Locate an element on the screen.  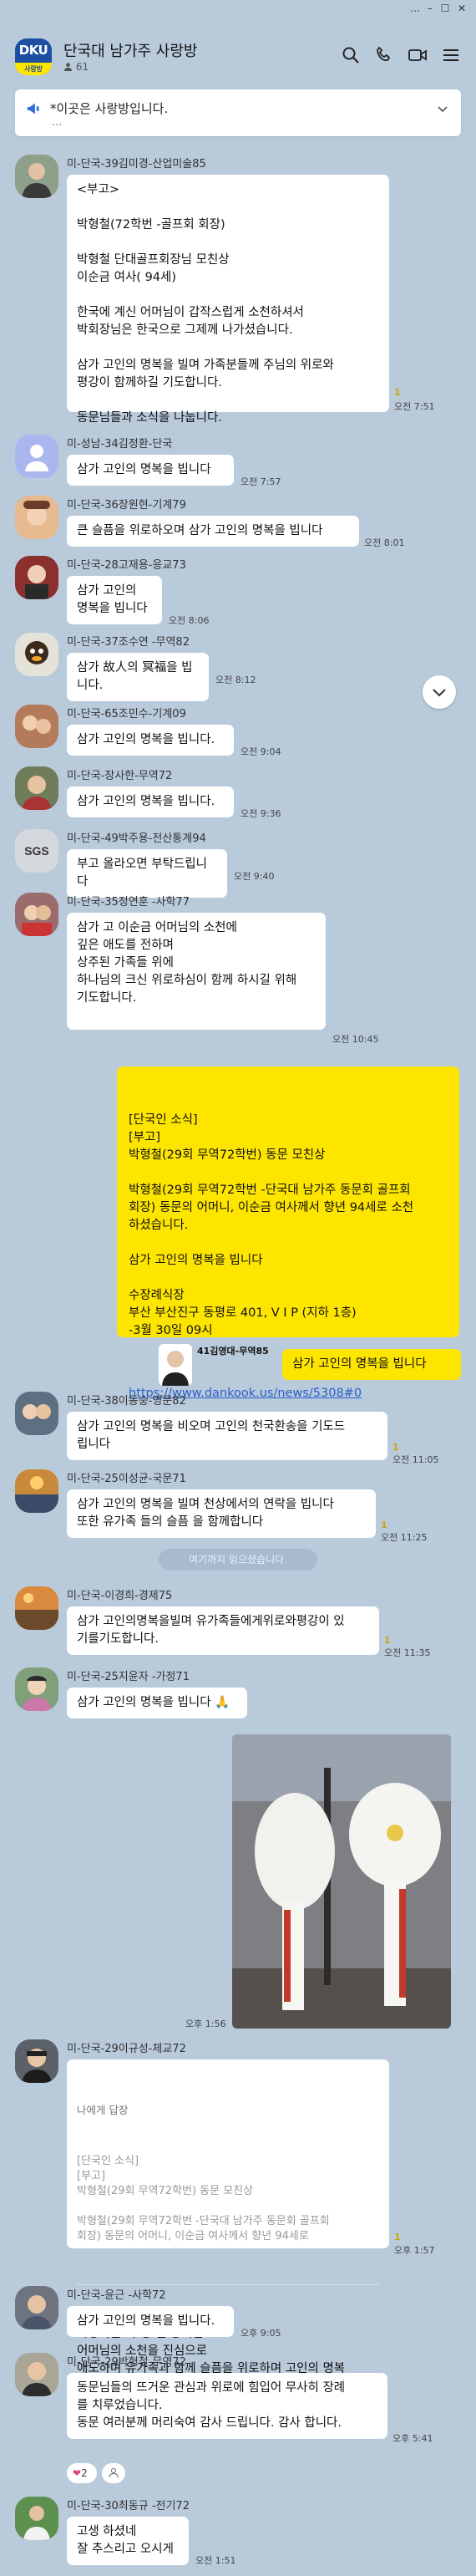
default-avatar-icon is located at coordinates (36, 456).